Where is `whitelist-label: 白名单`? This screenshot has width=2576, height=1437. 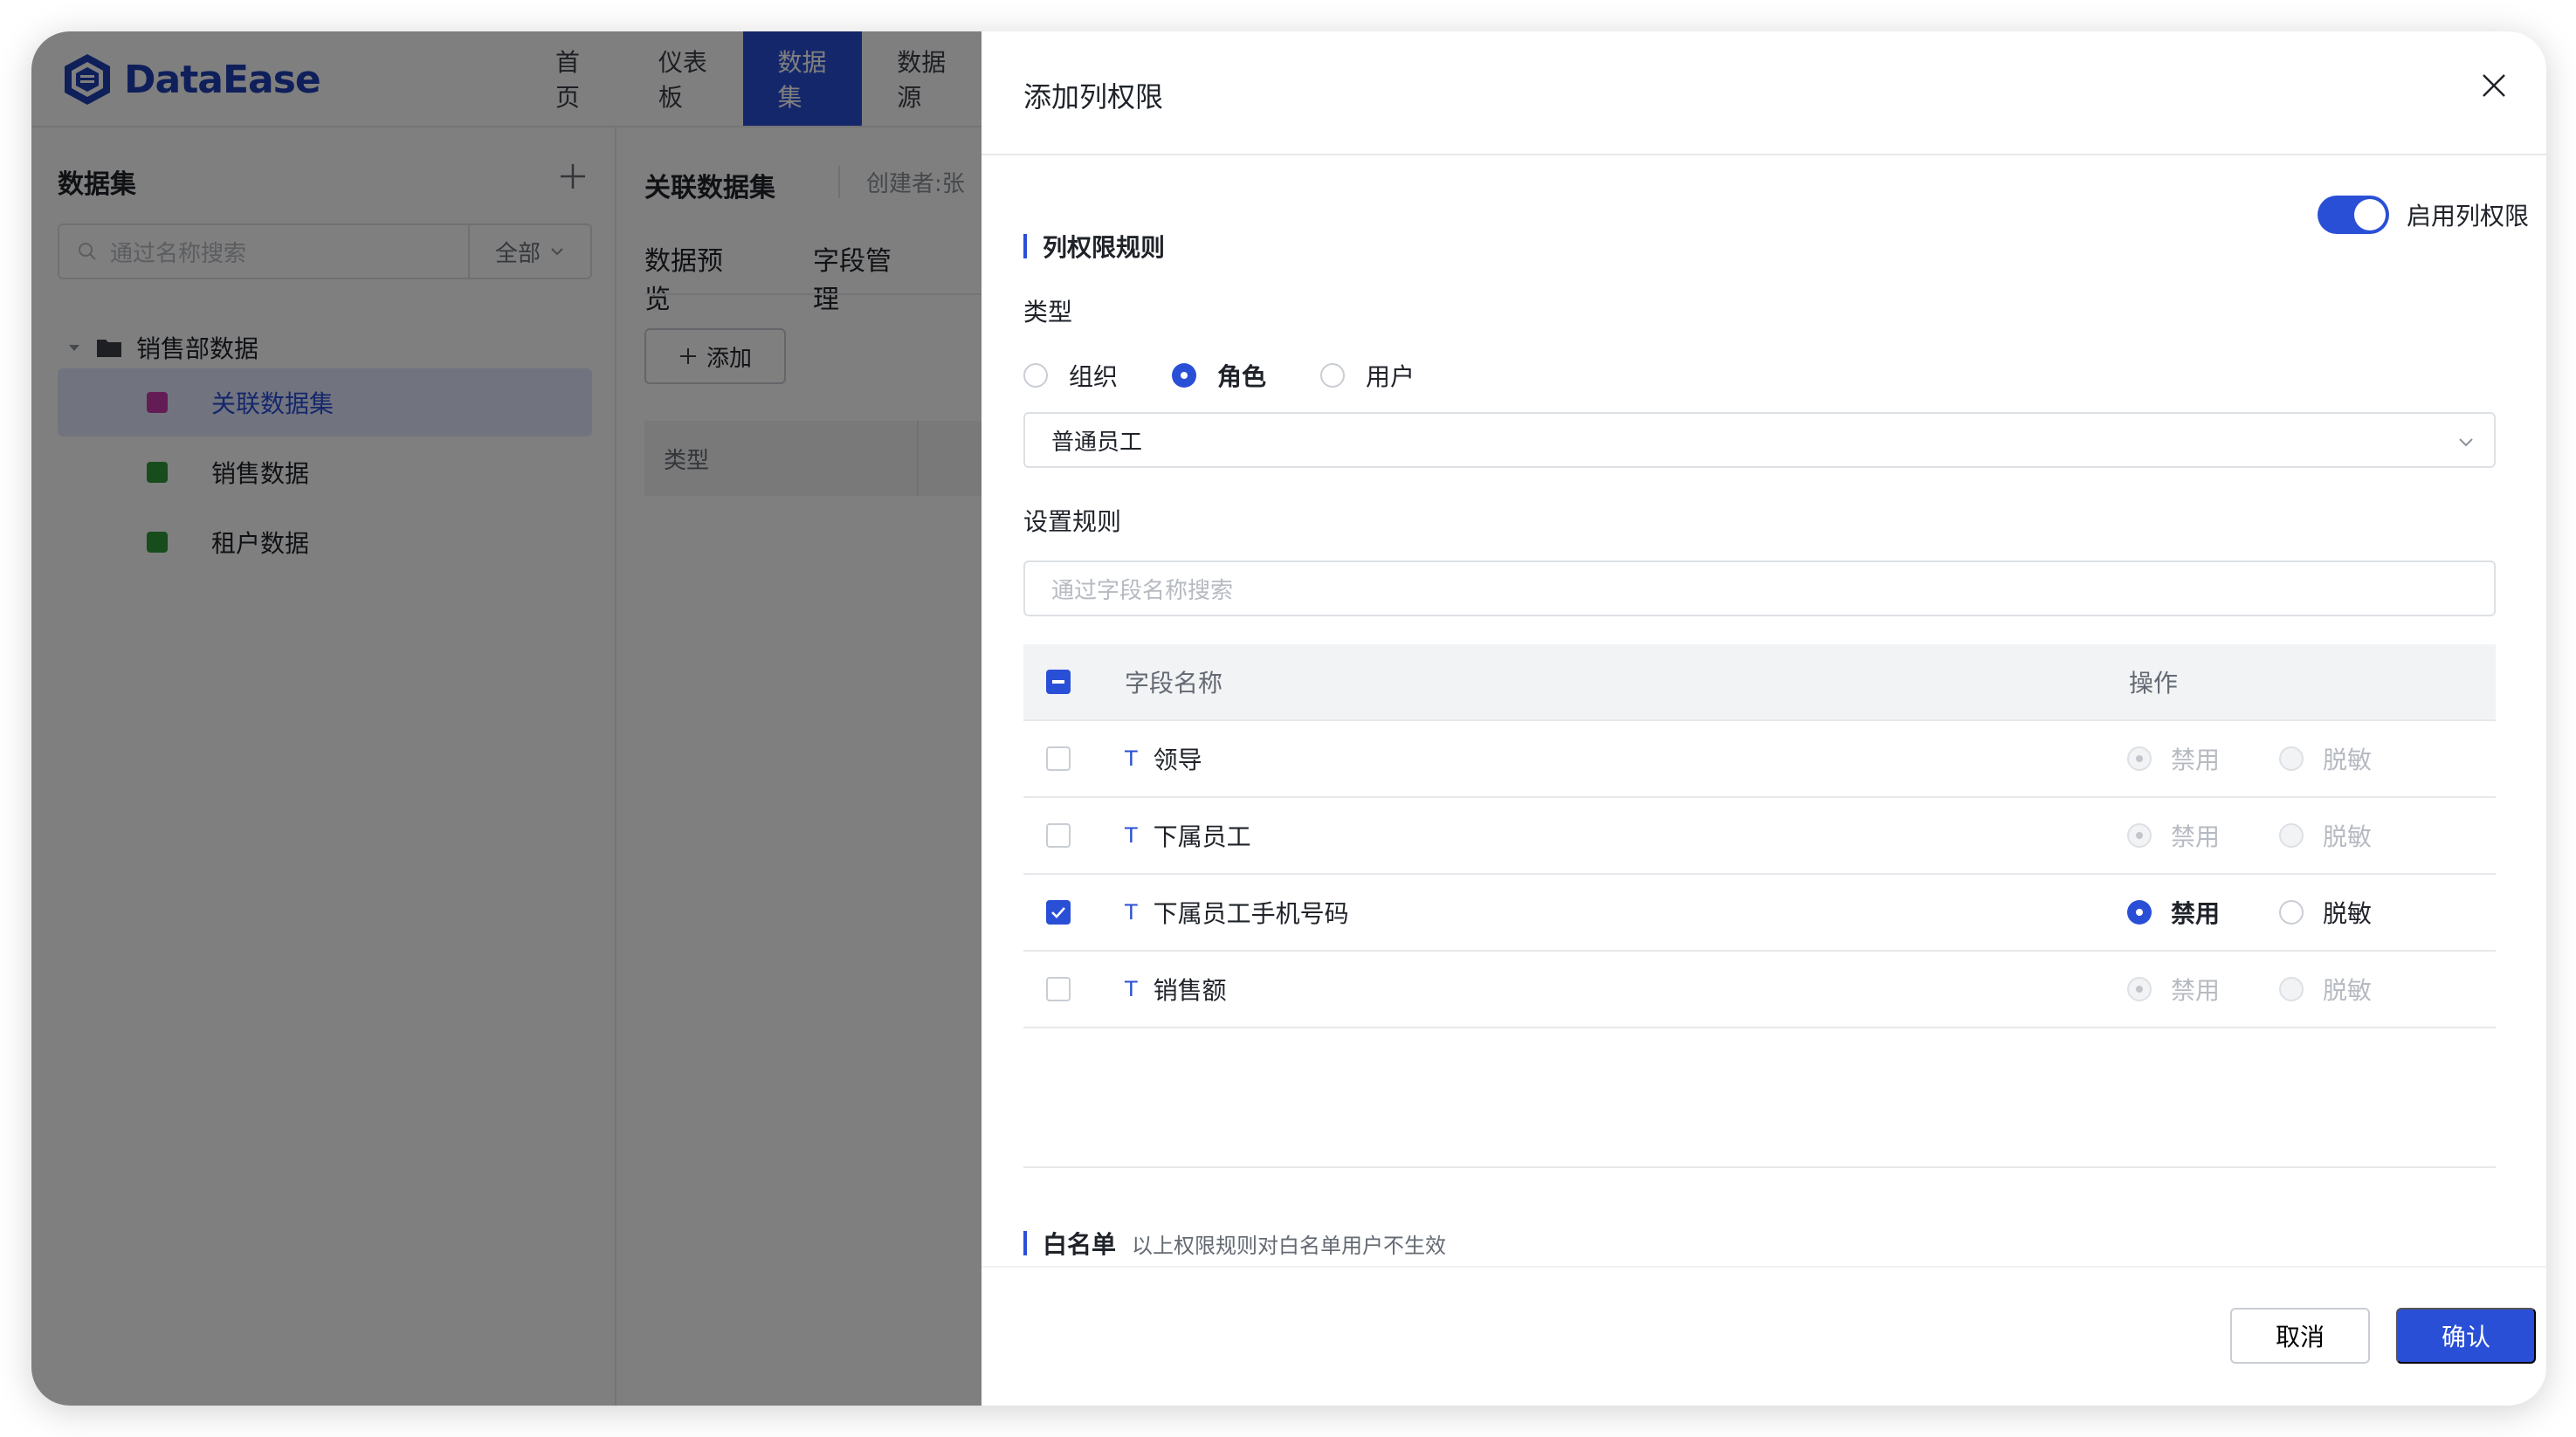
whitelist-label: 白名单 is located at coordinates (1080, 1245).